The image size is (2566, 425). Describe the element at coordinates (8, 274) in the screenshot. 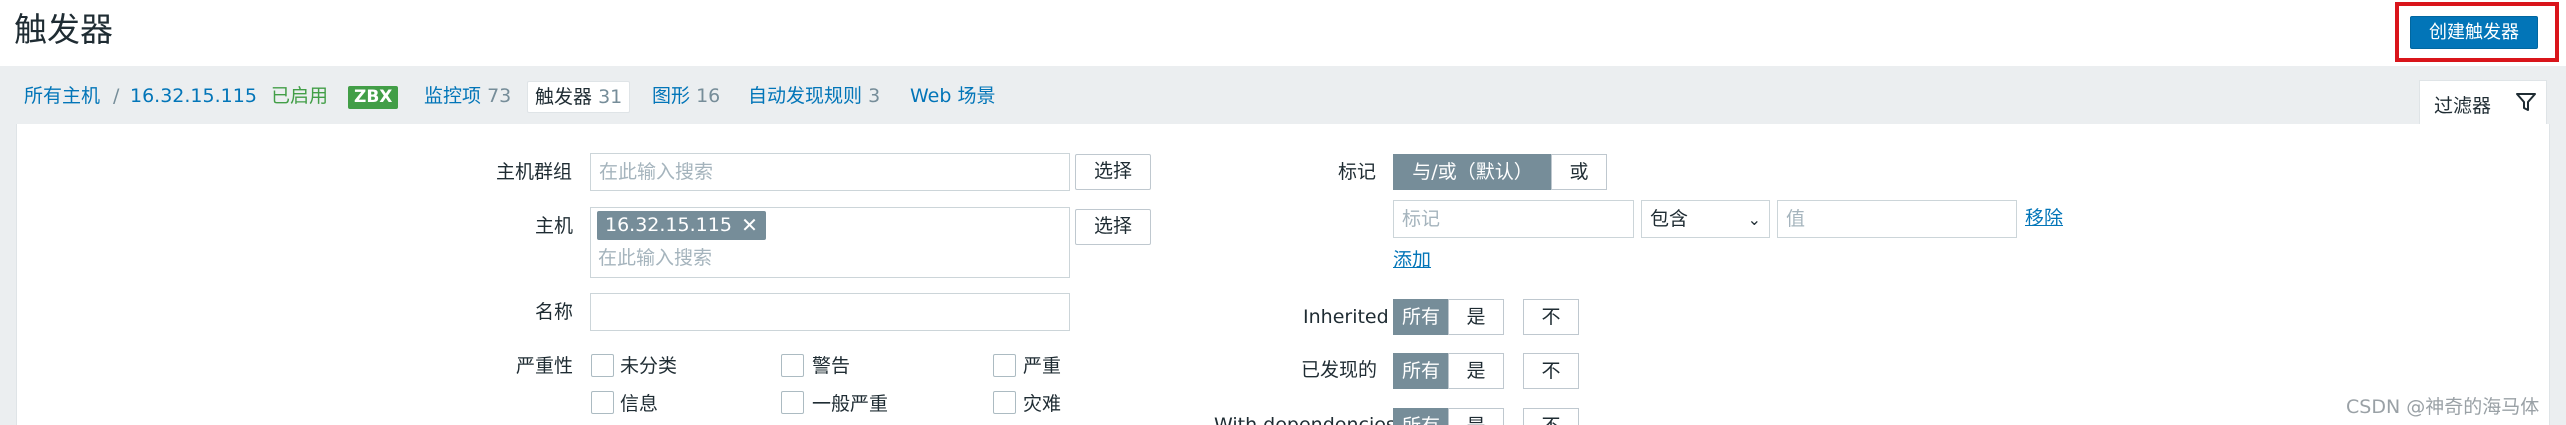

I see `page-background-left` at that location.